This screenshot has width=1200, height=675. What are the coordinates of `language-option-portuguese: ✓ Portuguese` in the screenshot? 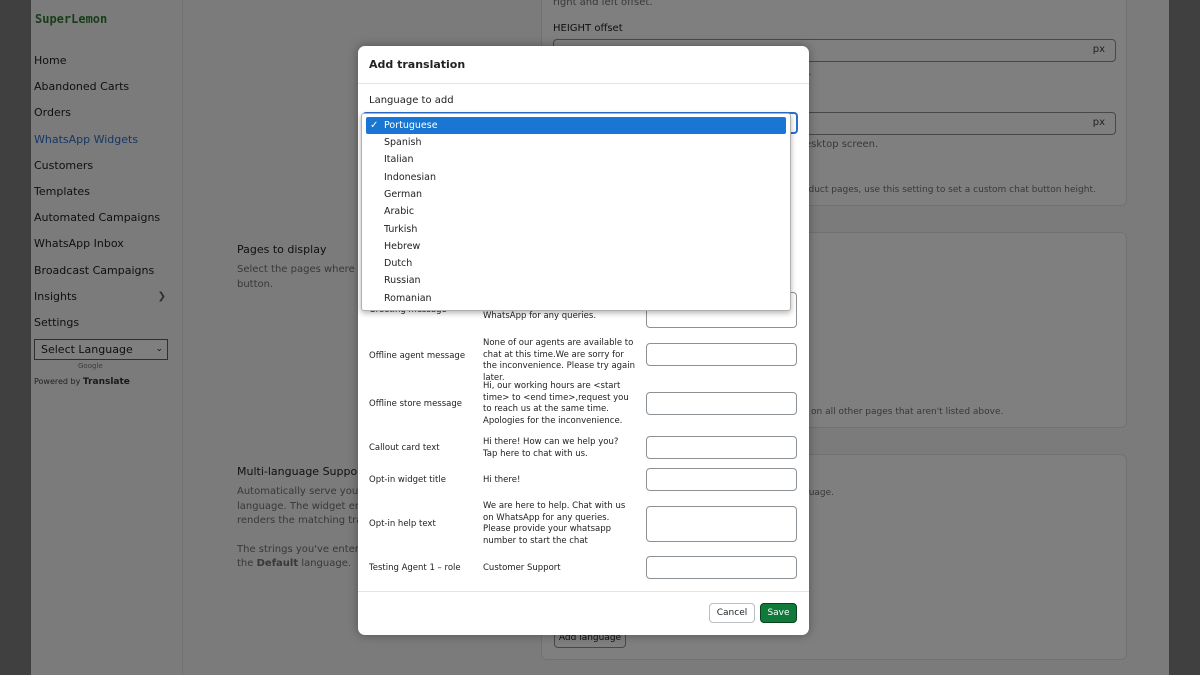 It's located at (576, 125).